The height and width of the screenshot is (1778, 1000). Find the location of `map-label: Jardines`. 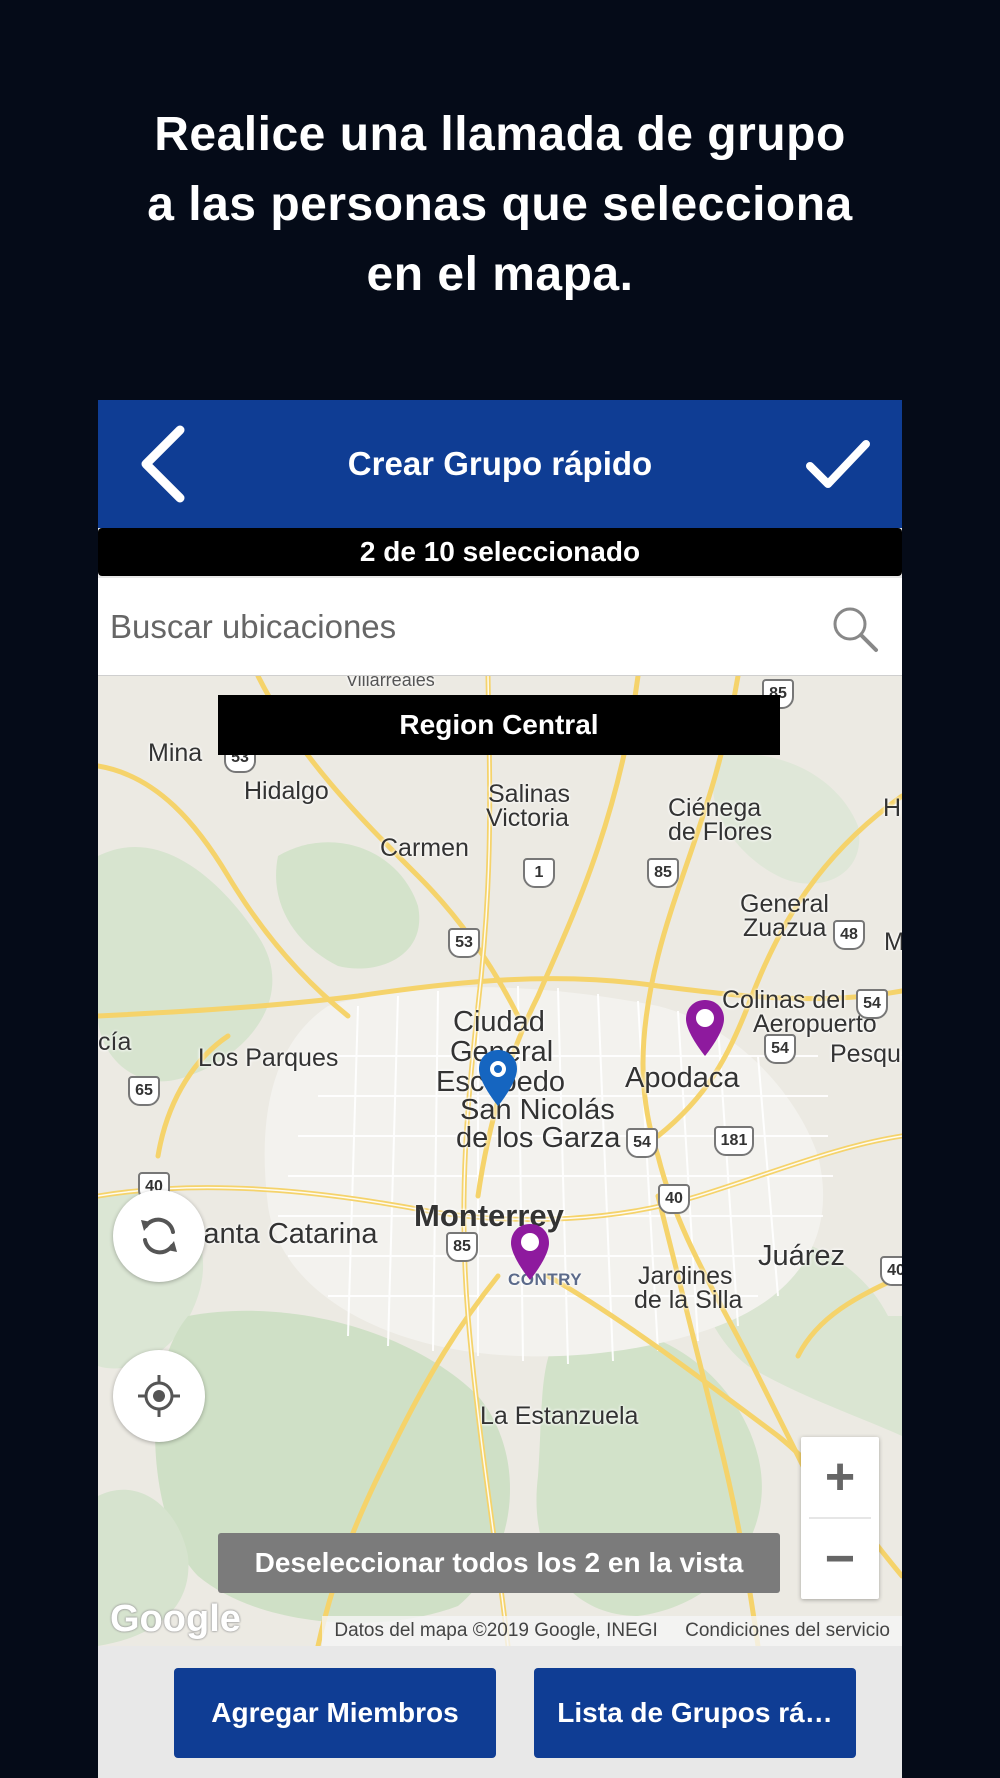

map-label: Jardines is located at coordinates (685, 1276).